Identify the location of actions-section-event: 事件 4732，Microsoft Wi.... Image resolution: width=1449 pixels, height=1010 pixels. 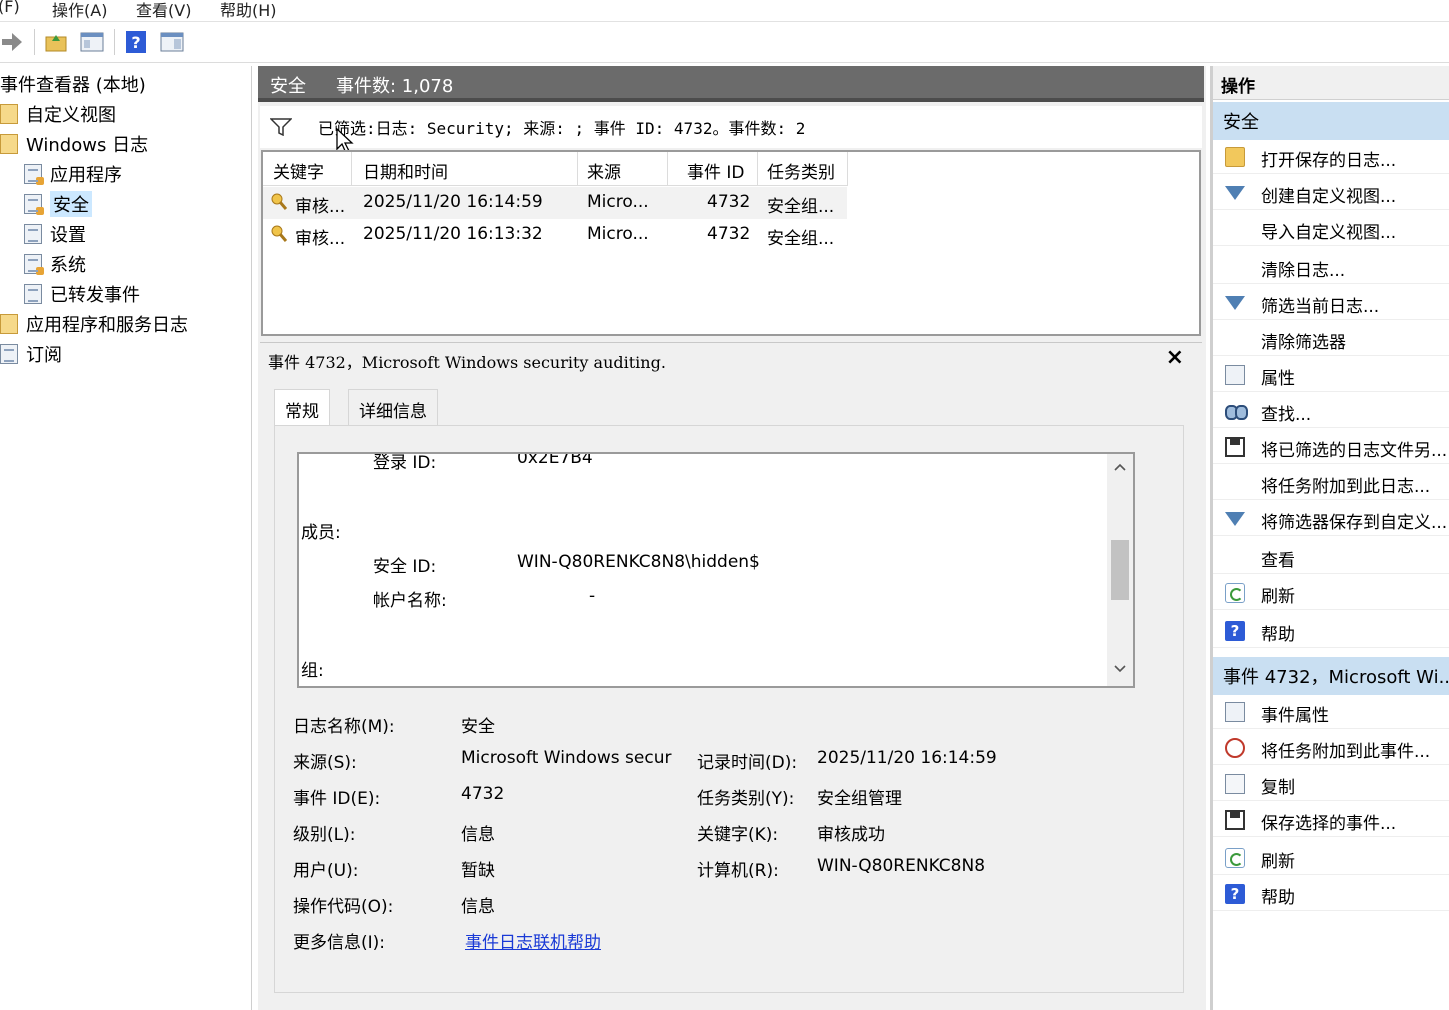
(1331, 676).